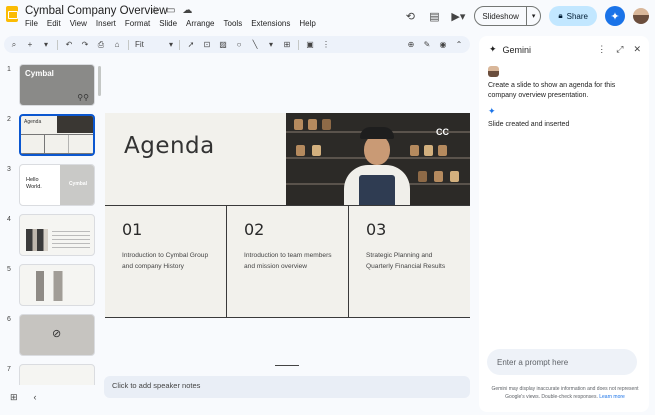 This screenshot has height=415, width=655. Describe the element at coordinates (207, 44) in the screenshot. I see `text-box-icon: ⊡` at that location.